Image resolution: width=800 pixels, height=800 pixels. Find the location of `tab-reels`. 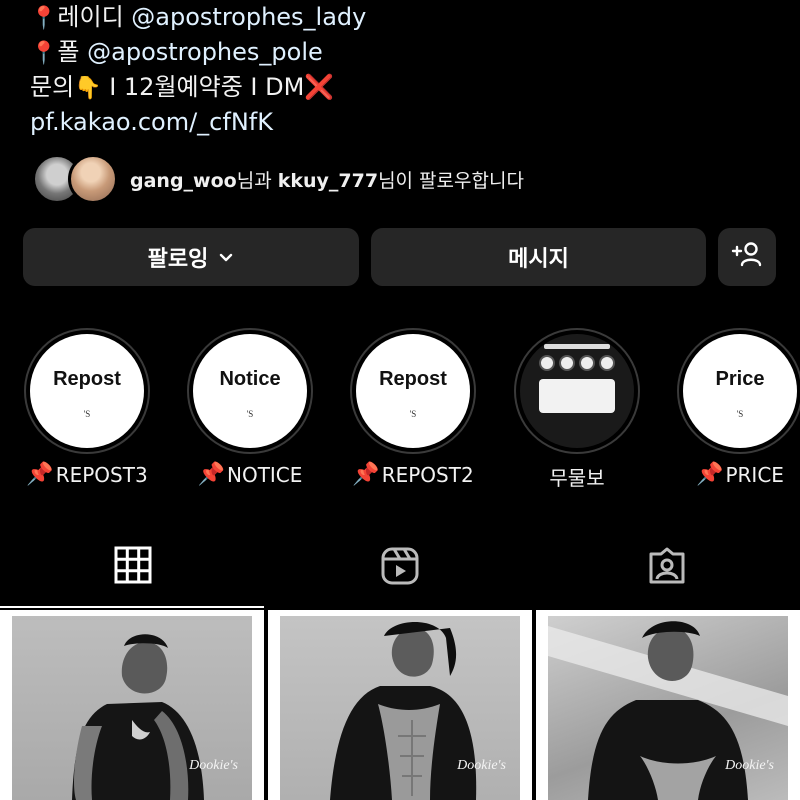

tab-reels is located at coordinates (400, 569).